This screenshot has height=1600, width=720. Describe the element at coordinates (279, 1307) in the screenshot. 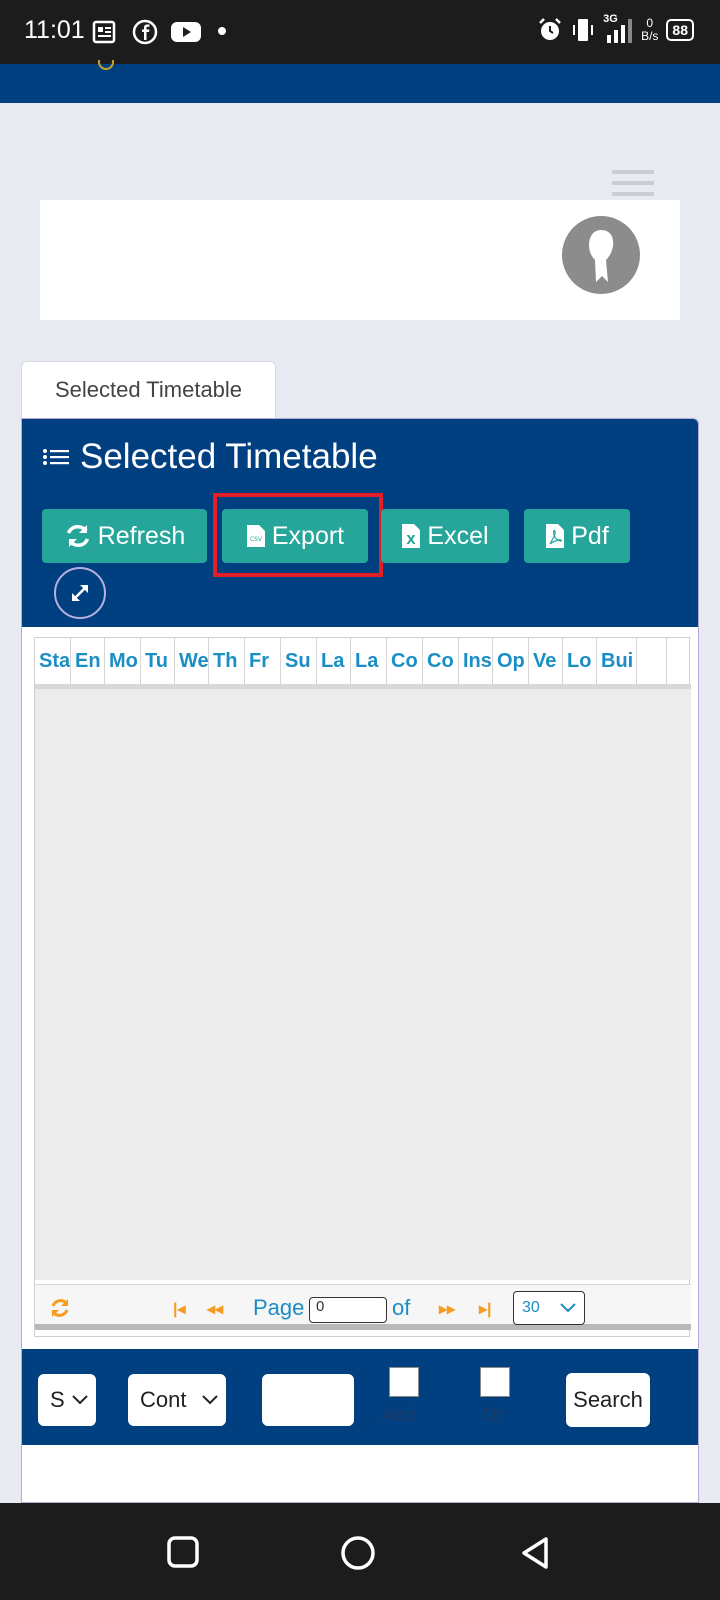

I see `page-label: Page` at that location.